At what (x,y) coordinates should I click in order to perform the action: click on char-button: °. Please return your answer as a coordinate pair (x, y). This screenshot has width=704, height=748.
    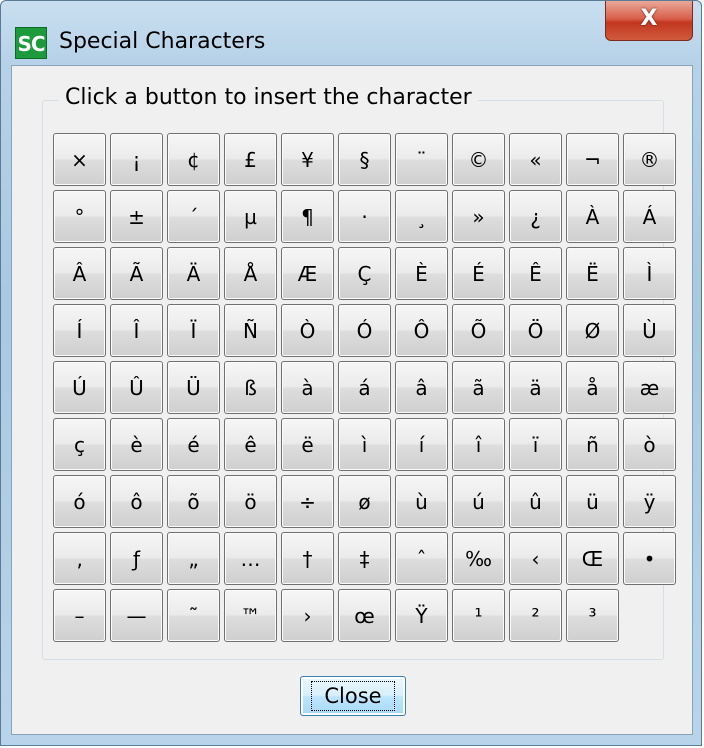
    Looking at the image, I should click on (79, 216).